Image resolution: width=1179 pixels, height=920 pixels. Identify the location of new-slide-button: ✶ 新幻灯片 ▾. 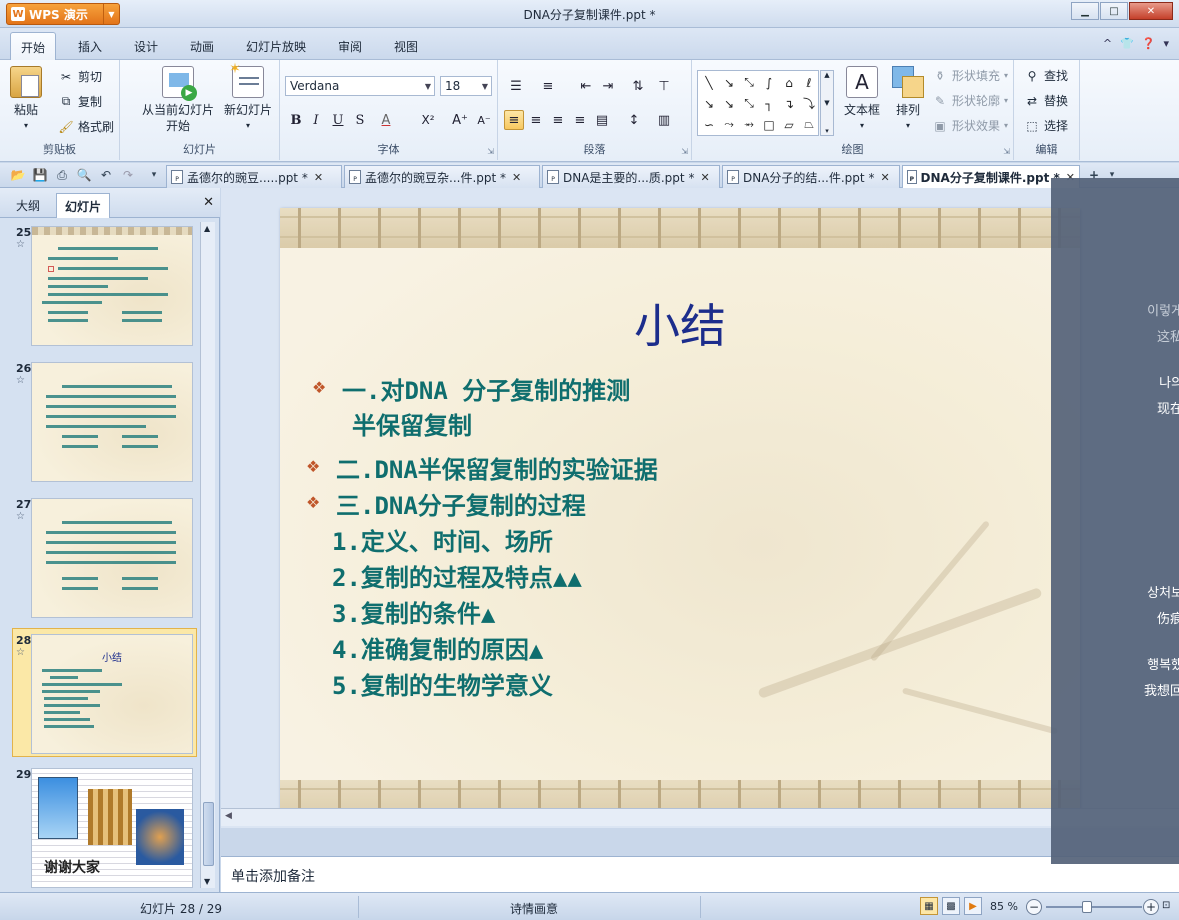
(248, 98).